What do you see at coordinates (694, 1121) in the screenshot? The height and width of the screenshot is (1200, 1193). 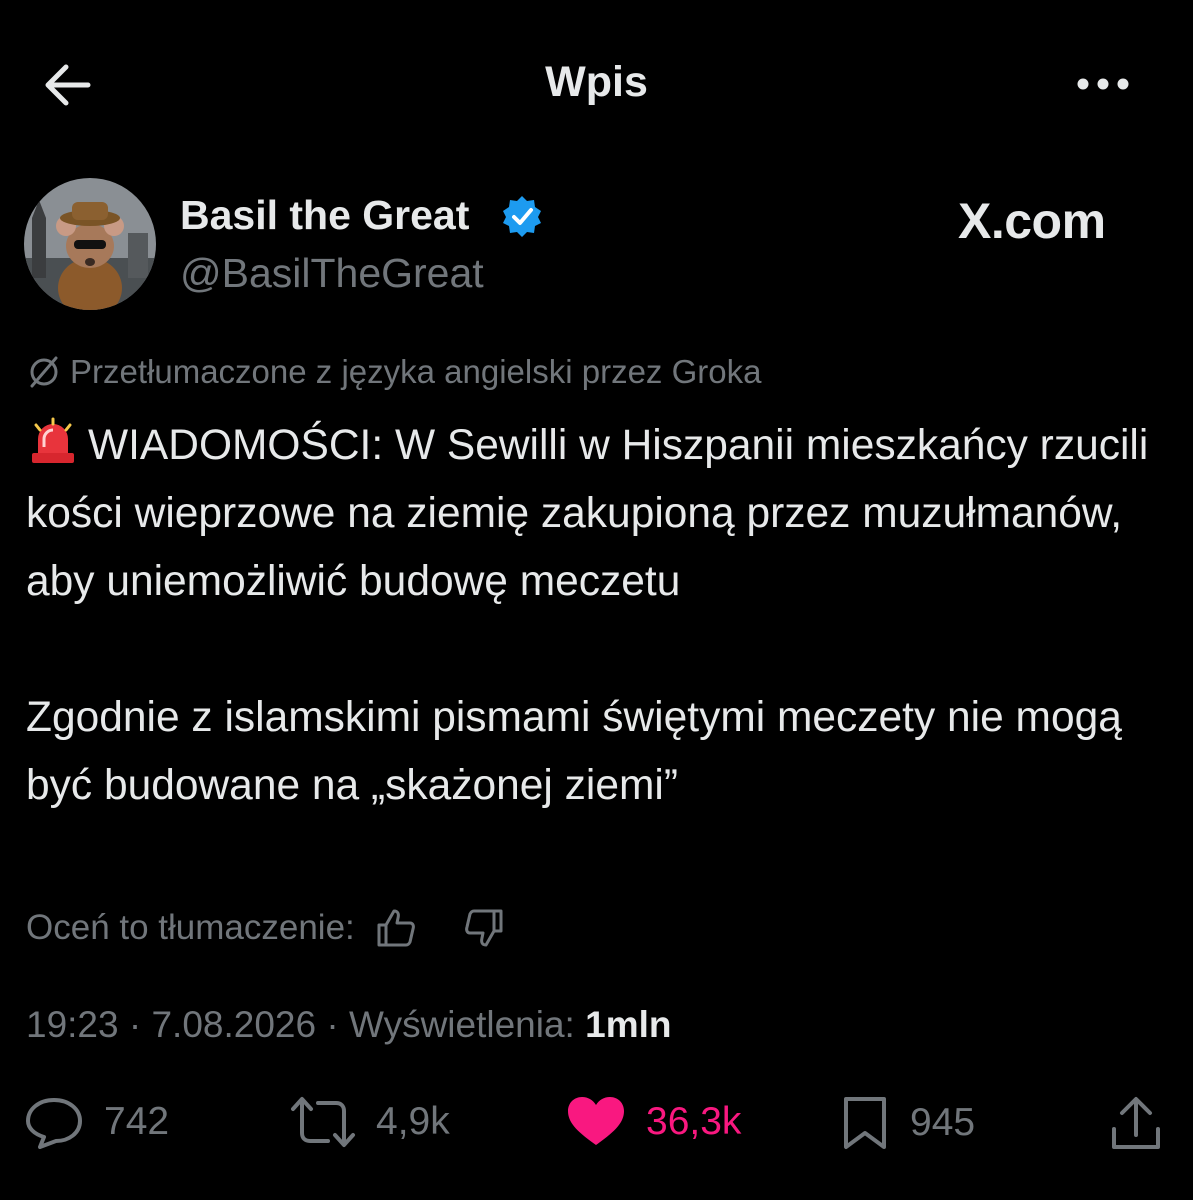 I see `like-count: 36,3k` at bounding box center [694, 1121].